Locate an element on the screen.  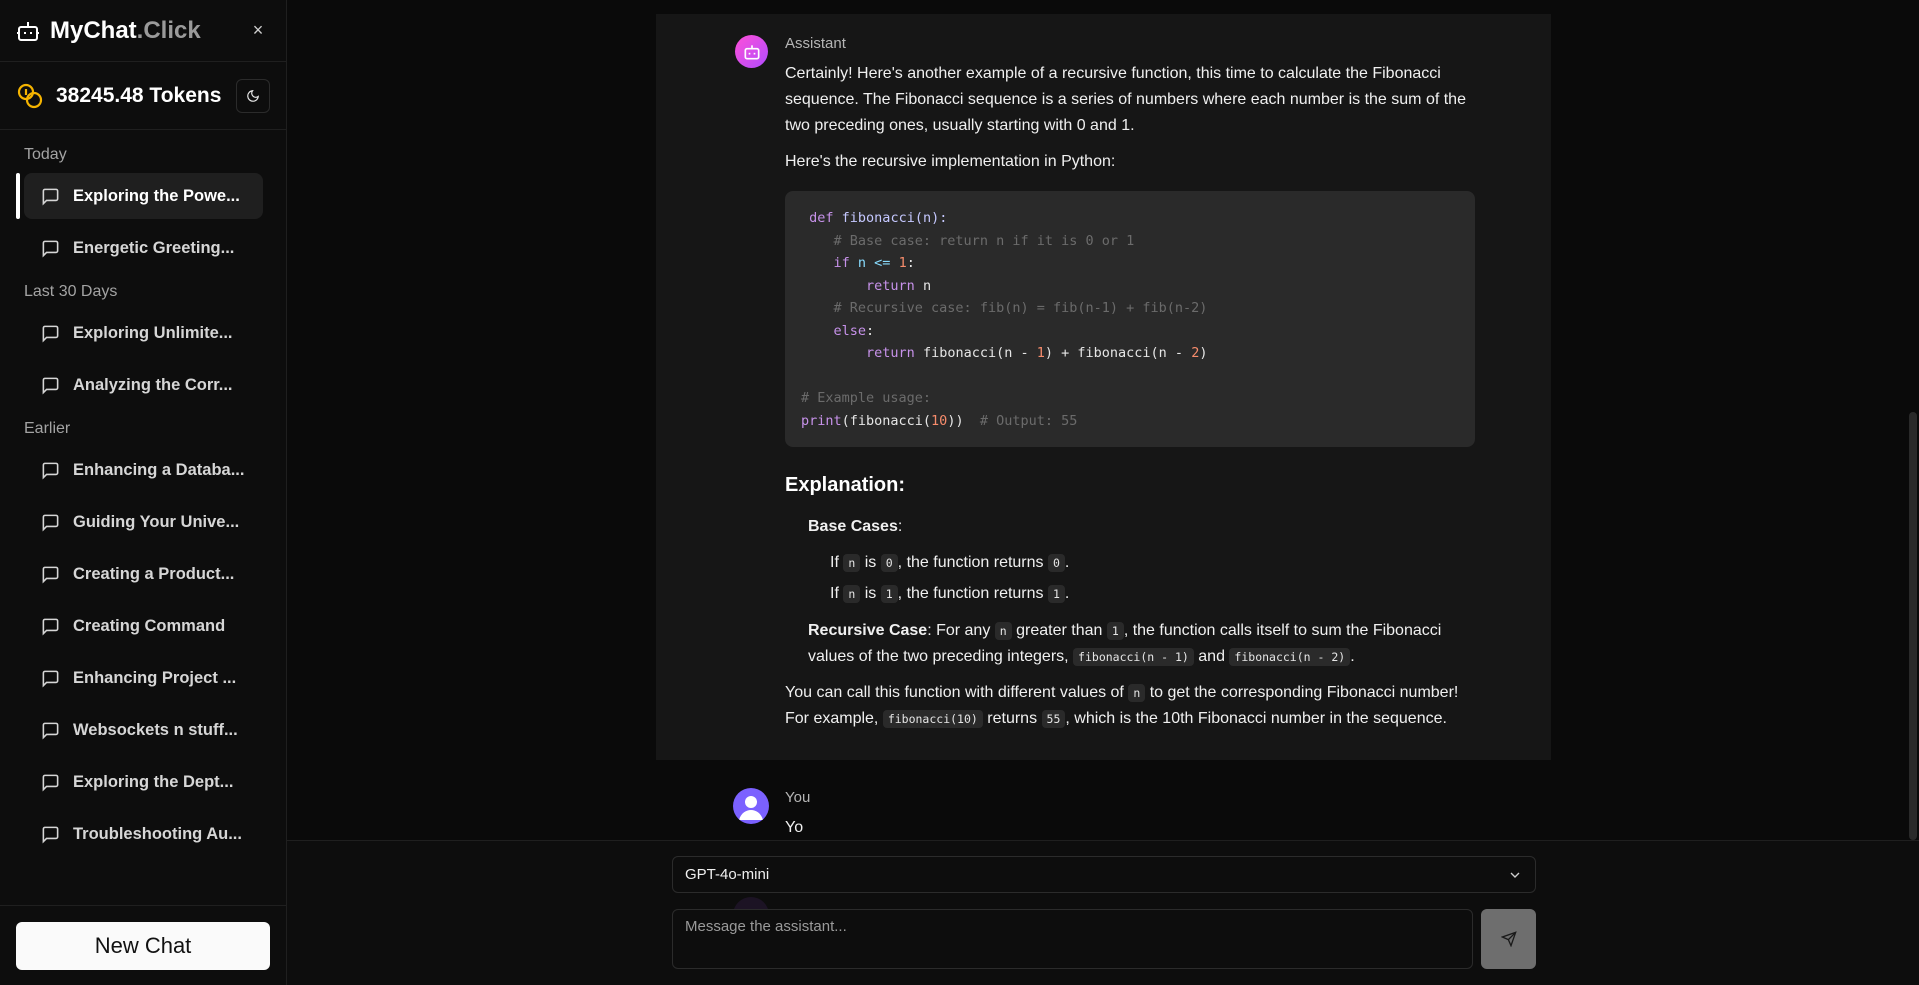
code-line: return n is located at coordinates (899, 285).